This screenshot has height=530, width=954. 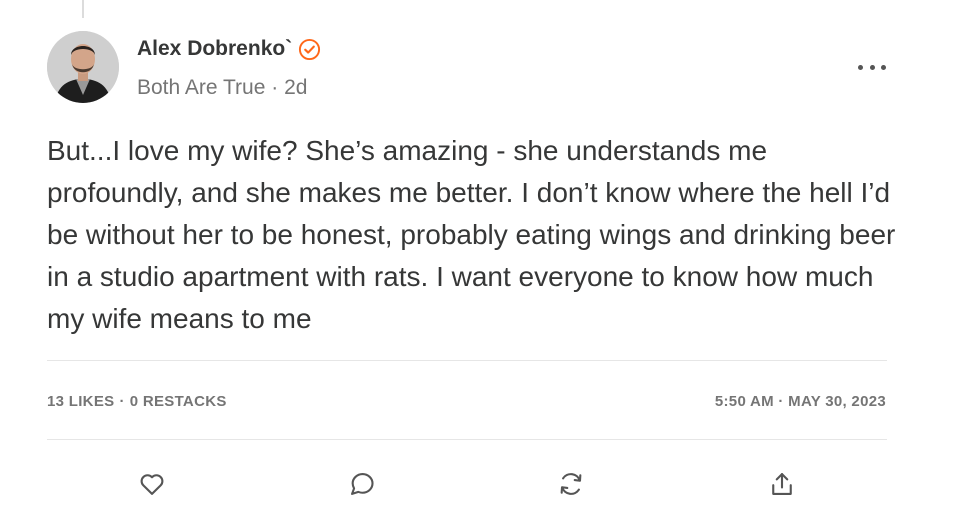 I want to click on comment-icon, so click(x=362, y=484).